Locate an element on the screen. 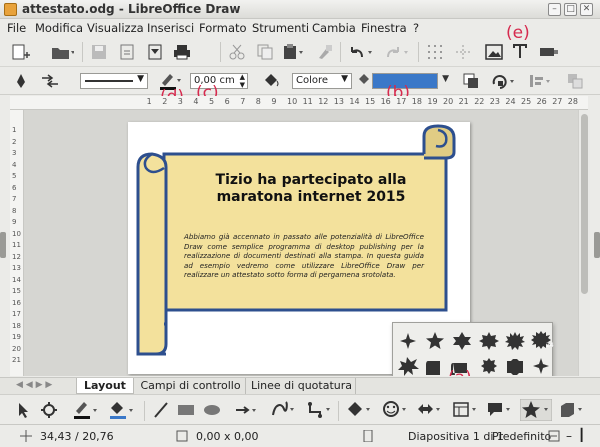  drawing-toolbar is located at coordinates (300, 409).